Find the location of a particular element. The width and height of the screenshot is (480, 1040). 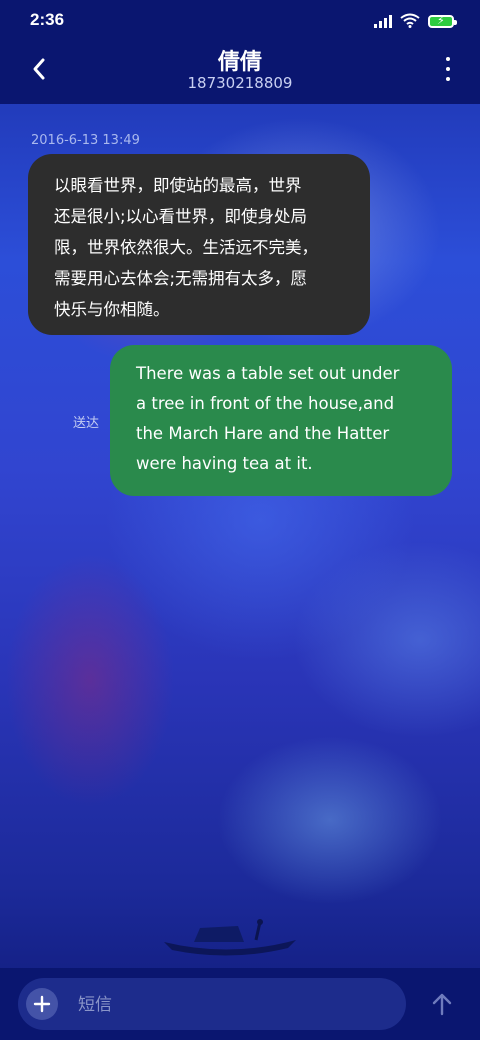

send-button is located at coordinates (442, 1004).